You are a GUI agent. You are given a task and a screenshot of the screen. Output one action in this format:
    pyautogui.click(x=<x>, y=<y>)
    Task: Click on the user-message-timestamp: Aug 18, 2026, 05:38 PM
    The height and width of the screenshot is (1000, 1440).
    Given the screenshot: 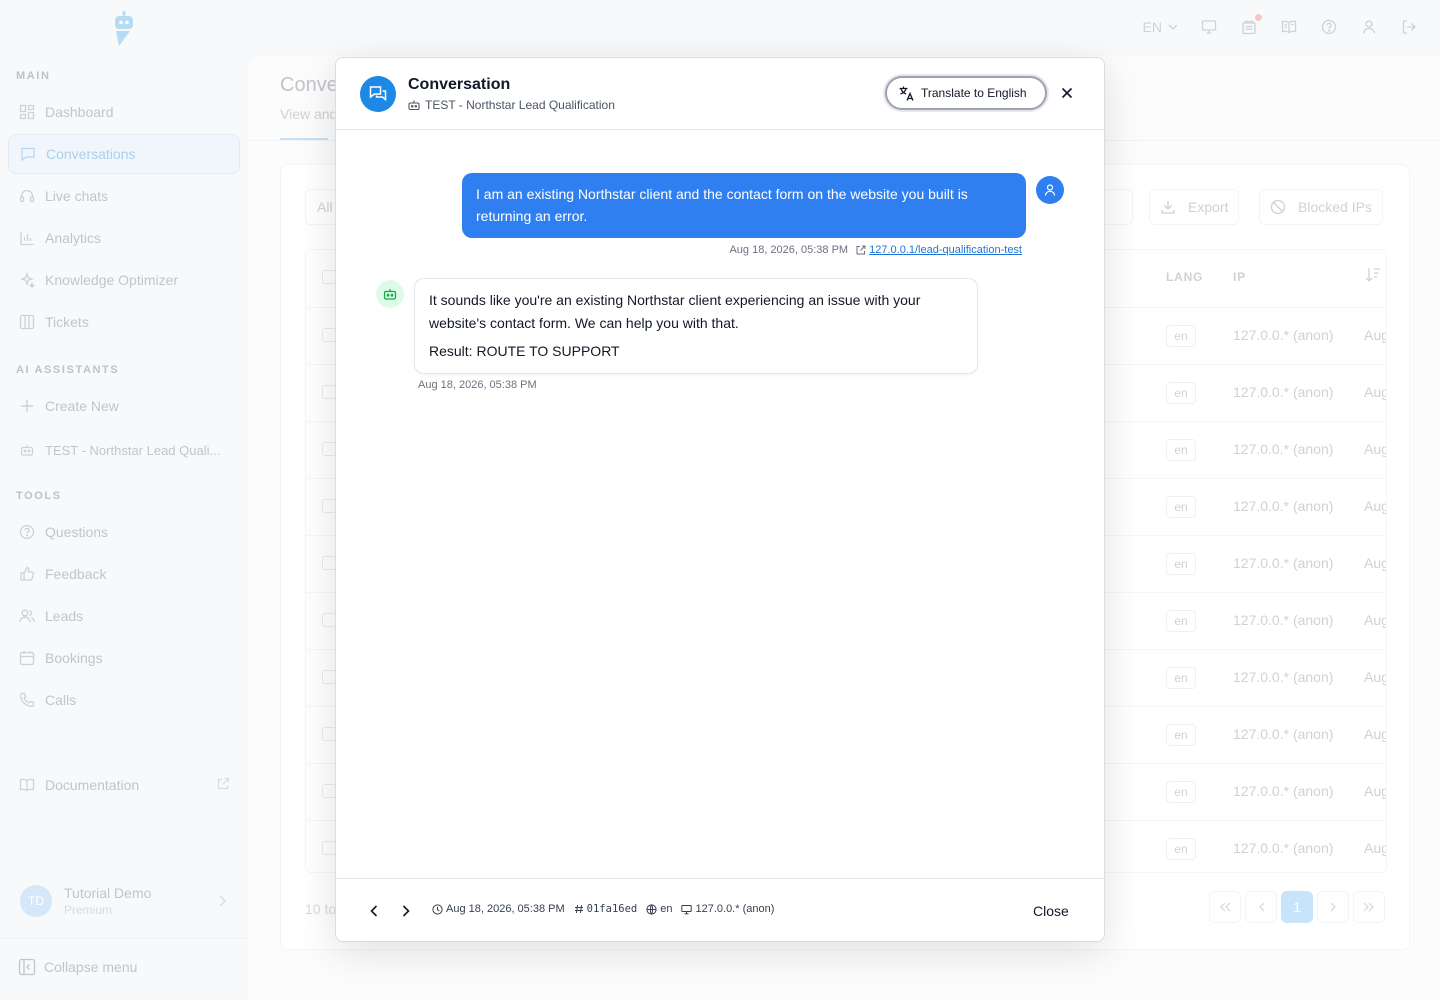 What is the action you would take?
    pyautogui.click(x=789, y=250)
    